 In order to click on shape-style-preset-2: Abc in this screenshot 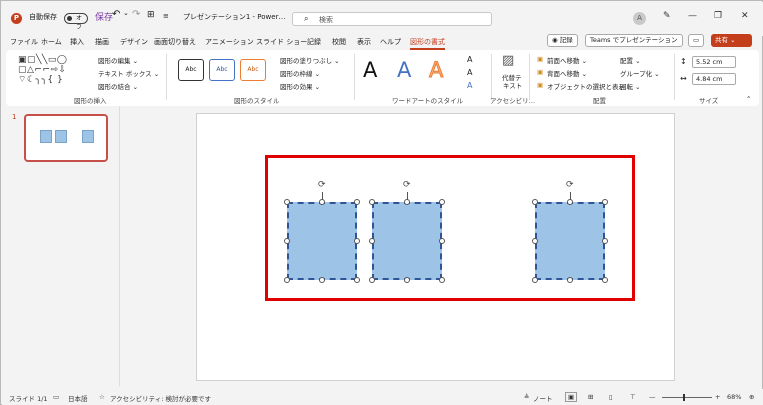, I will do `click(222, 70)`.